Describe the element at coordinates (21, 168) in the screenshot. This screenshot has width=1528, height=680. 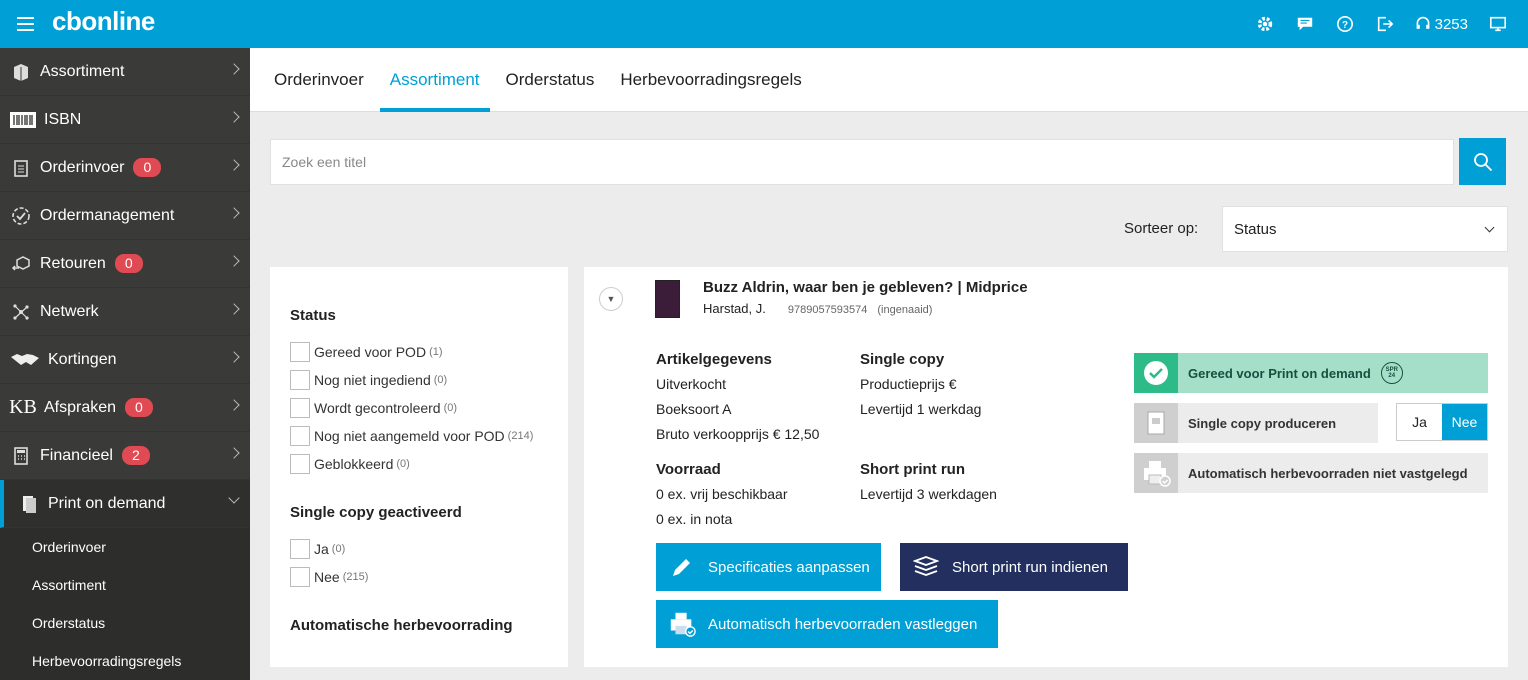
I see `clipboard-icon` at that location.